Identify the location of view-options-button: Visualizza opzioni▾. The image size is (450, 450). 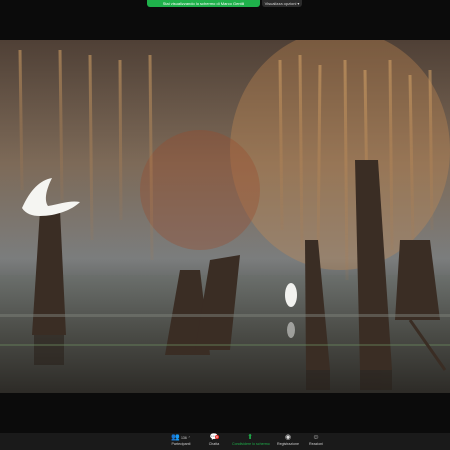
(282, 3).